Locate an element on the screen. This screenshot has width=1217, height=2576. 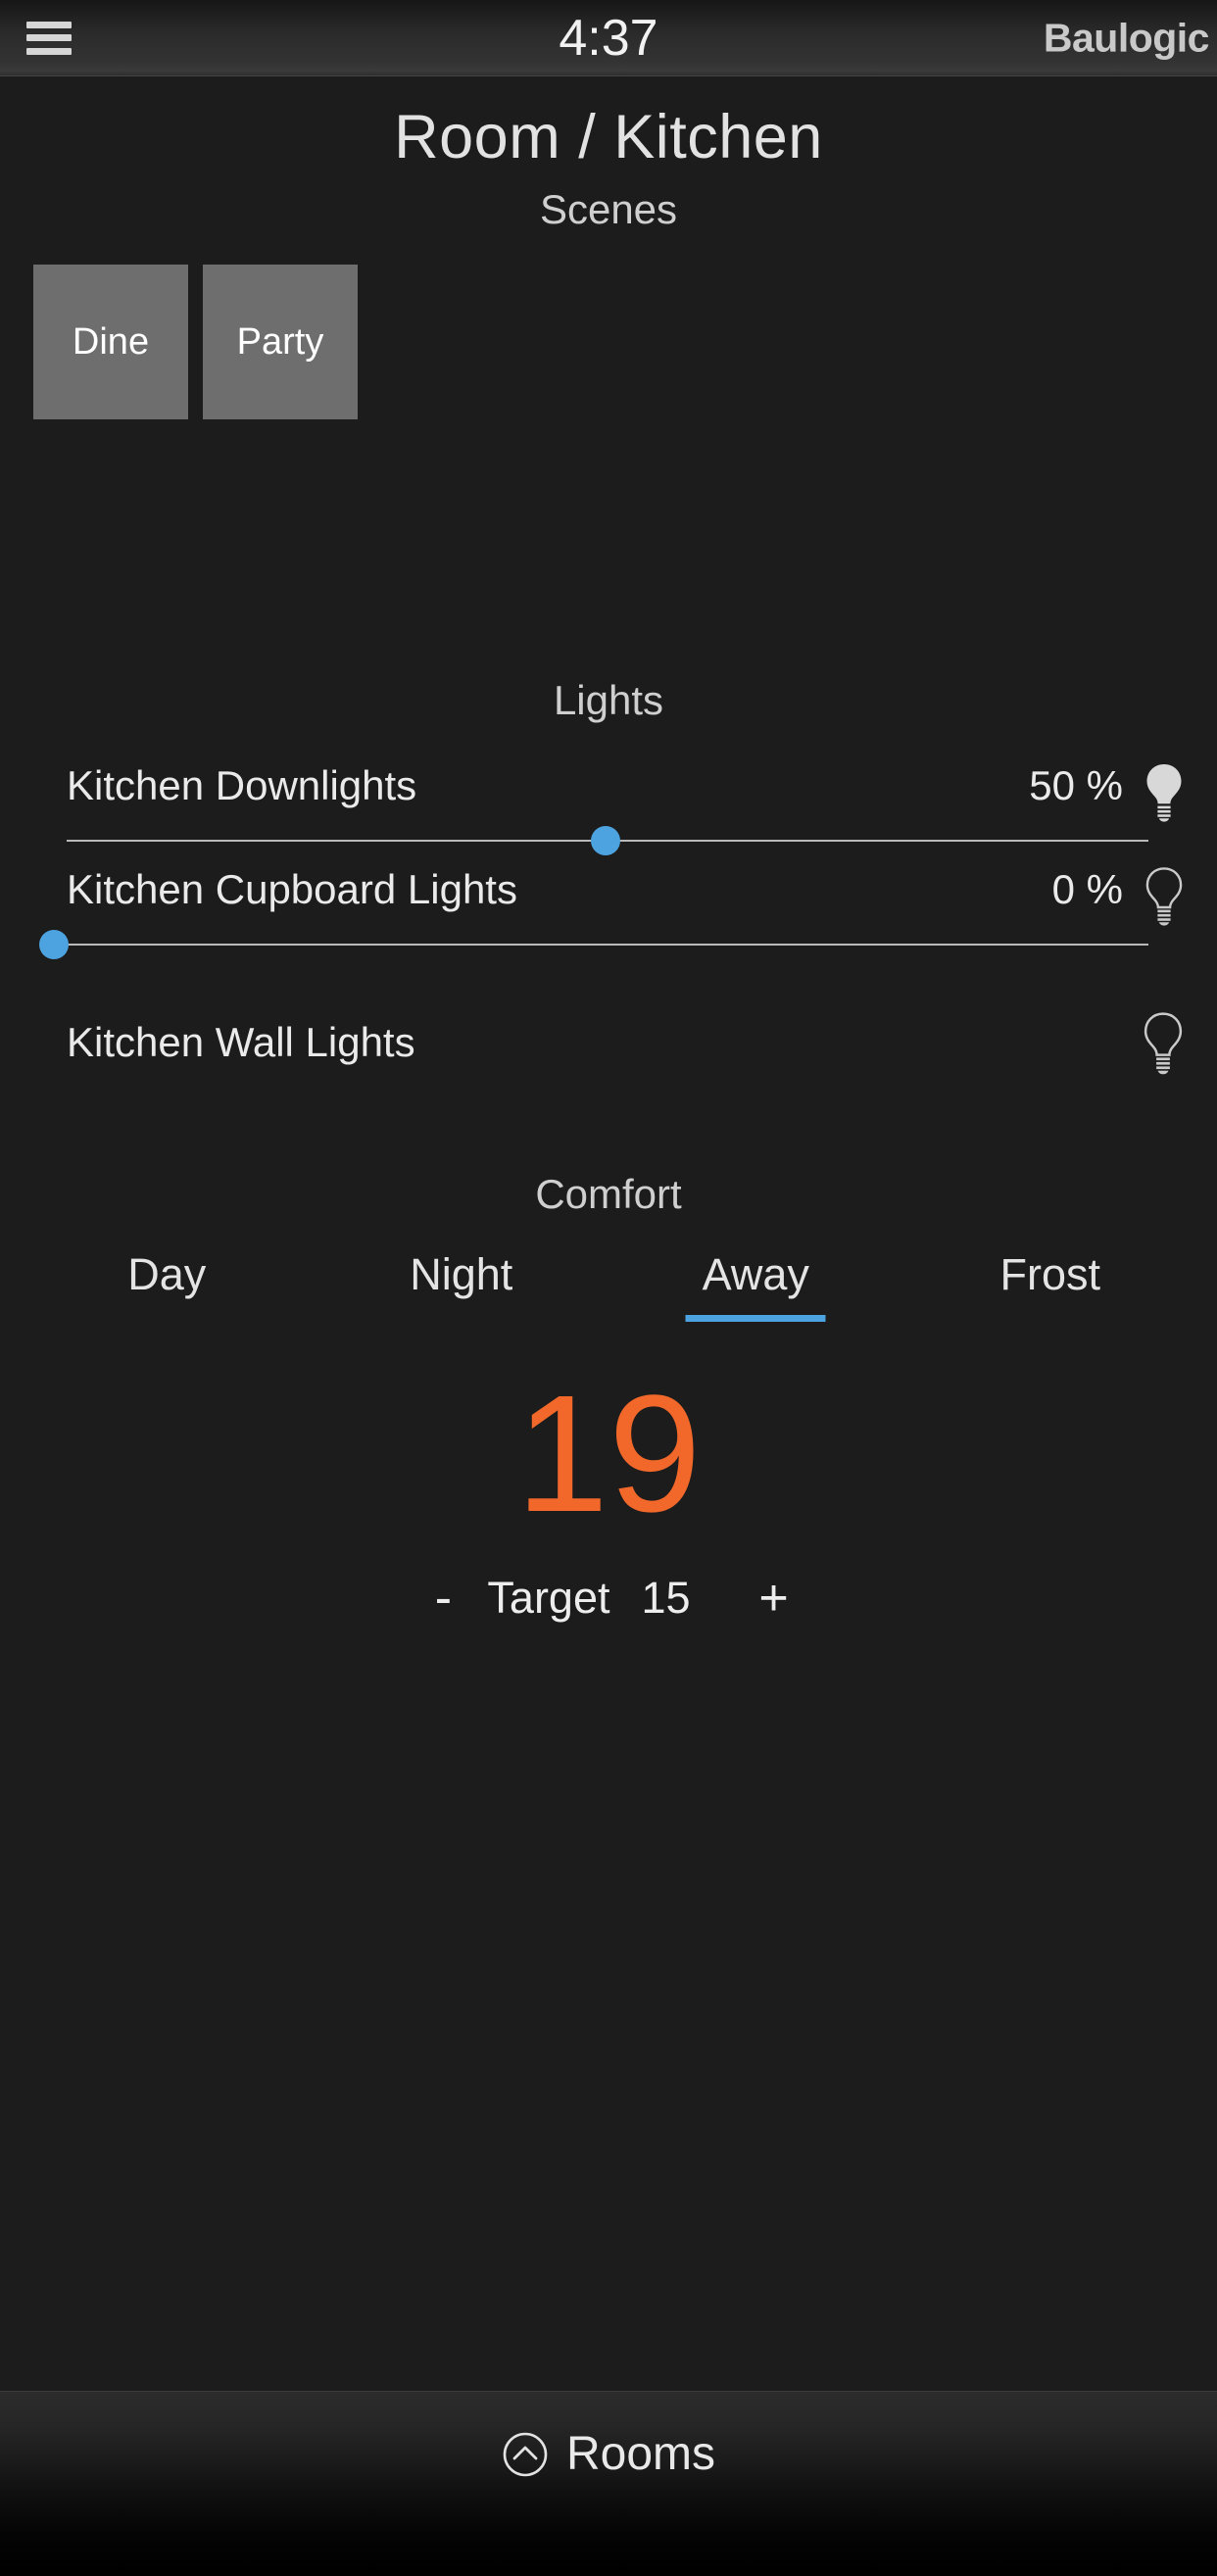
light-row: Kitchen Wall Lights is located at coordinates (608, 1042).